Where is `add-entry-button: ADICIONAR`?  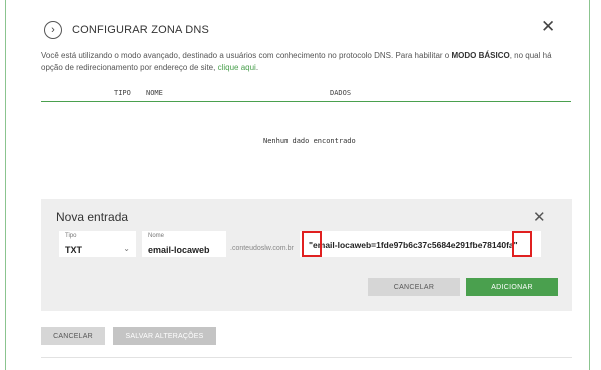
add-entry-button: ADICIONAR is located at coordinates (512, 287).